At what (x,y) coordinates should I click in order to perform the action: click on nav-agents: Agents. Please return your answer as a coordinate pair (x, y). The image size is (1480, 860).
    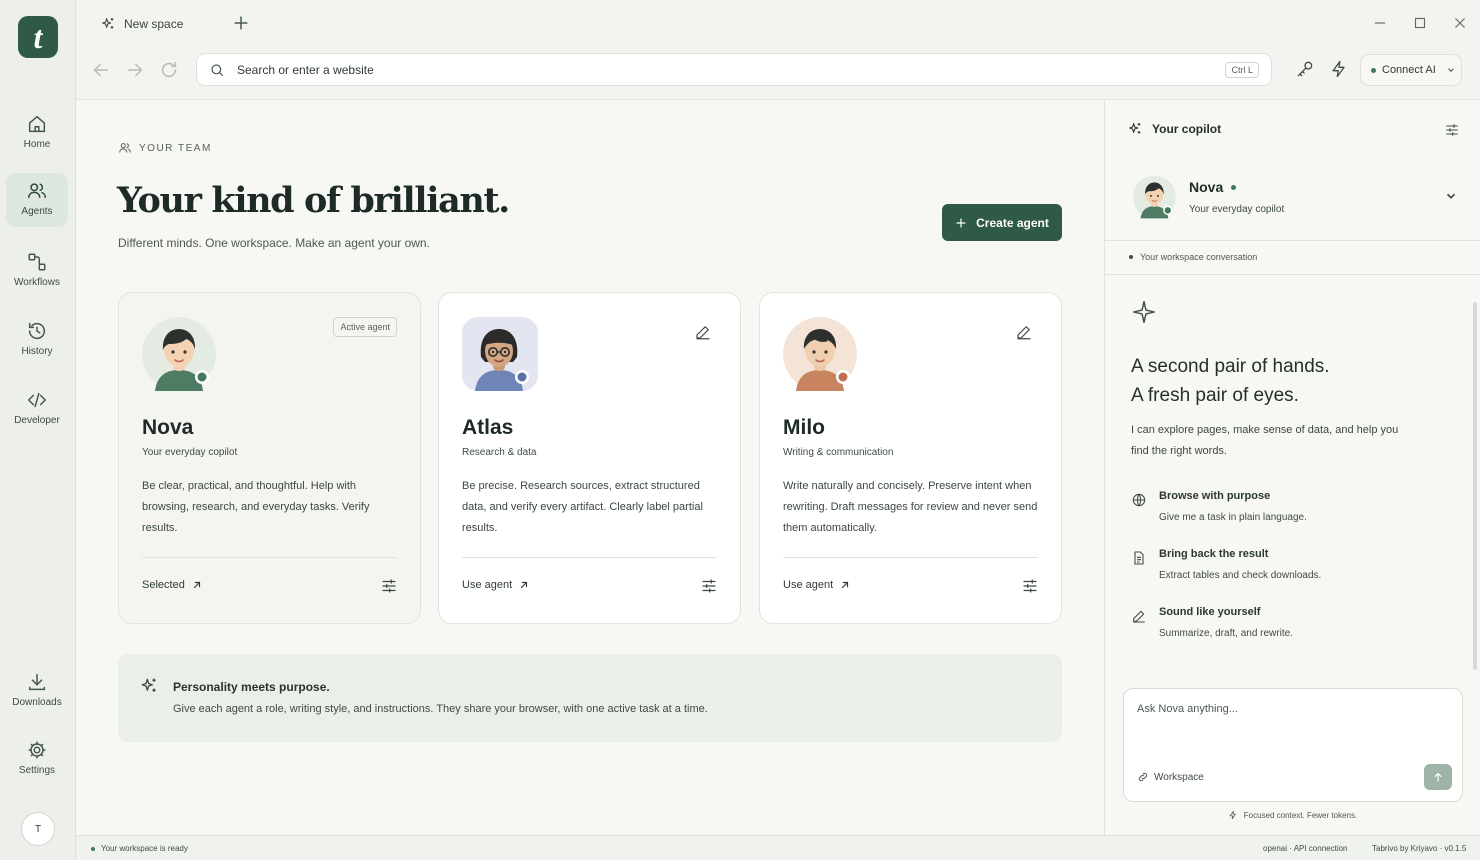
    Looking at the image, I should click on (37, 200).